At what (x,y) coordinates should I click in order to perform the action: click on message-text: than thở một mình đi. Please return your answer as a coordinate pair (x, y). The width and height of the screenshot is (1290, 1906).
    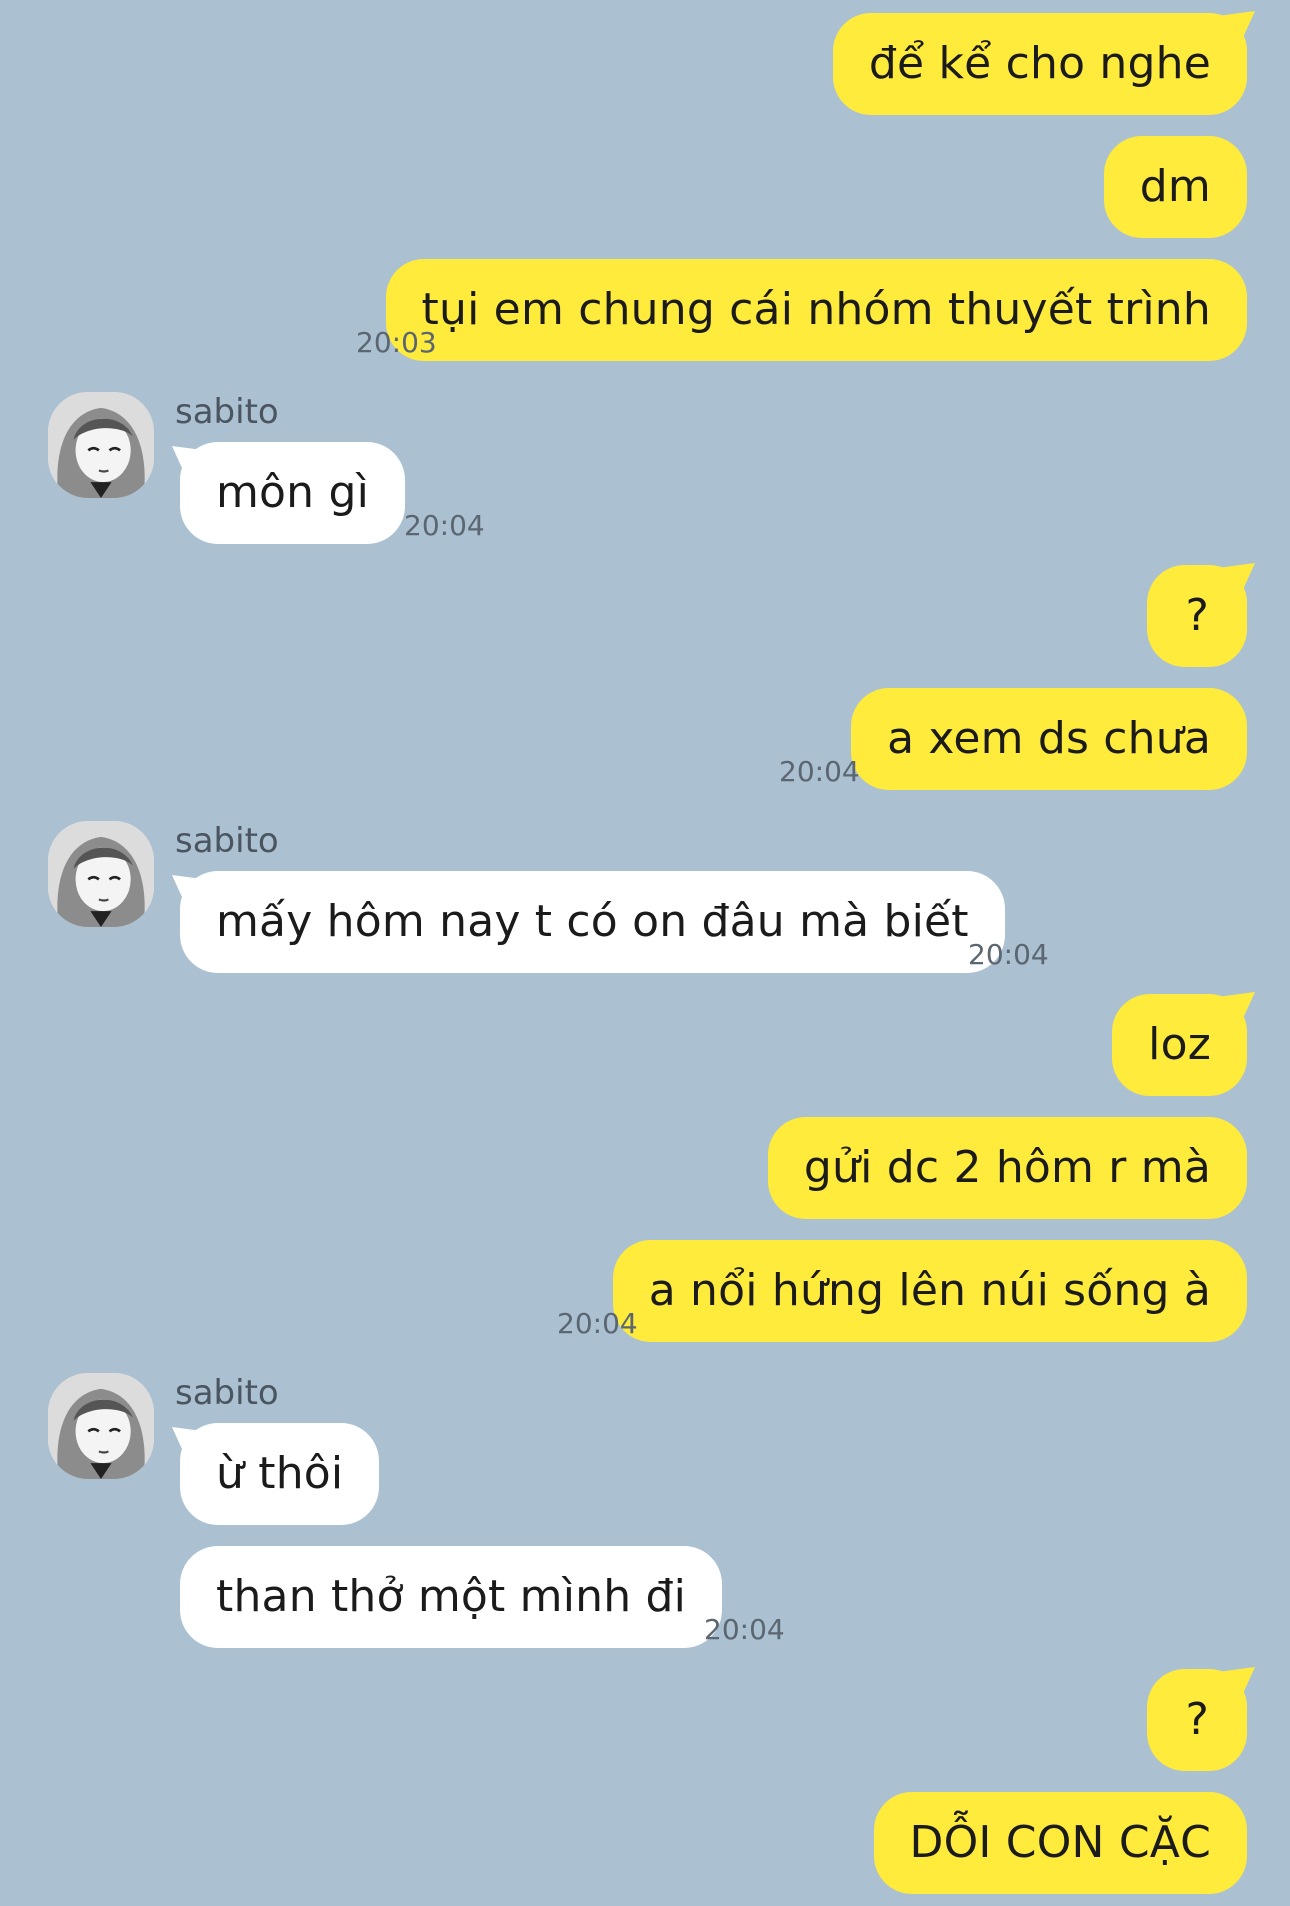
    Looking at the image, I should click on (451, 1596).